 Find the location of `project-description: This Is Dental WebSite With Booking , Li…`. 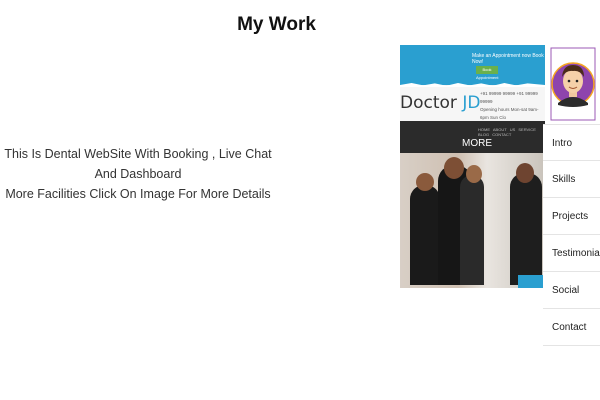

project-description: This Is Dental WebSite With Booking , Li… is located at coordinates (138, 174).